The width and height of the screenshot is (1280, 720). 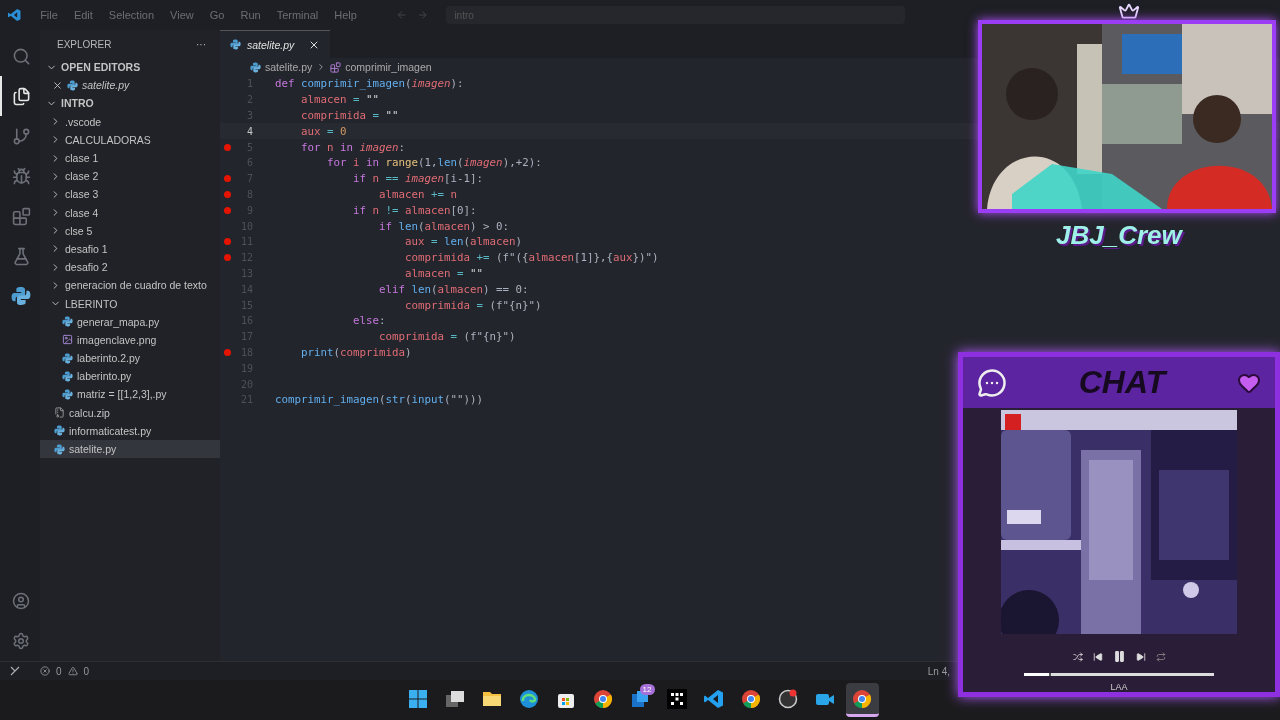 What do you see at coordinates (1119, 687) in the screenshot?
I see `track-caption: LAA` at bounding box center [1119, 687].